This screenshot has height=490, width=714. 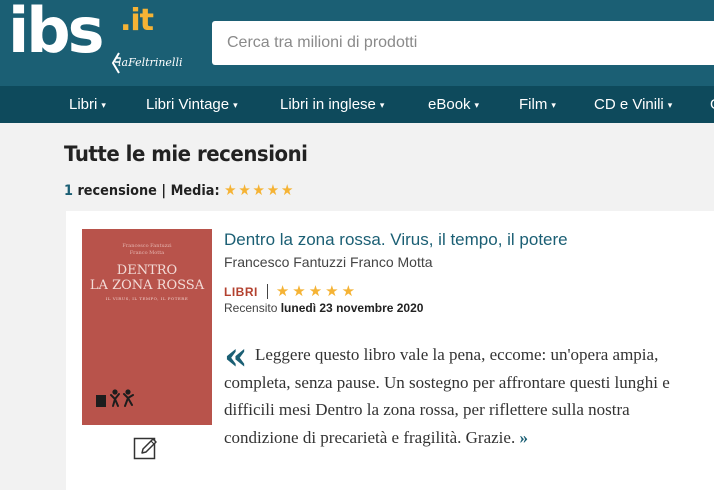 What do you see at coordinates (117, 191) in the screenshot?
I see `review-count-label: recensione` at bounding box center [117, 191].